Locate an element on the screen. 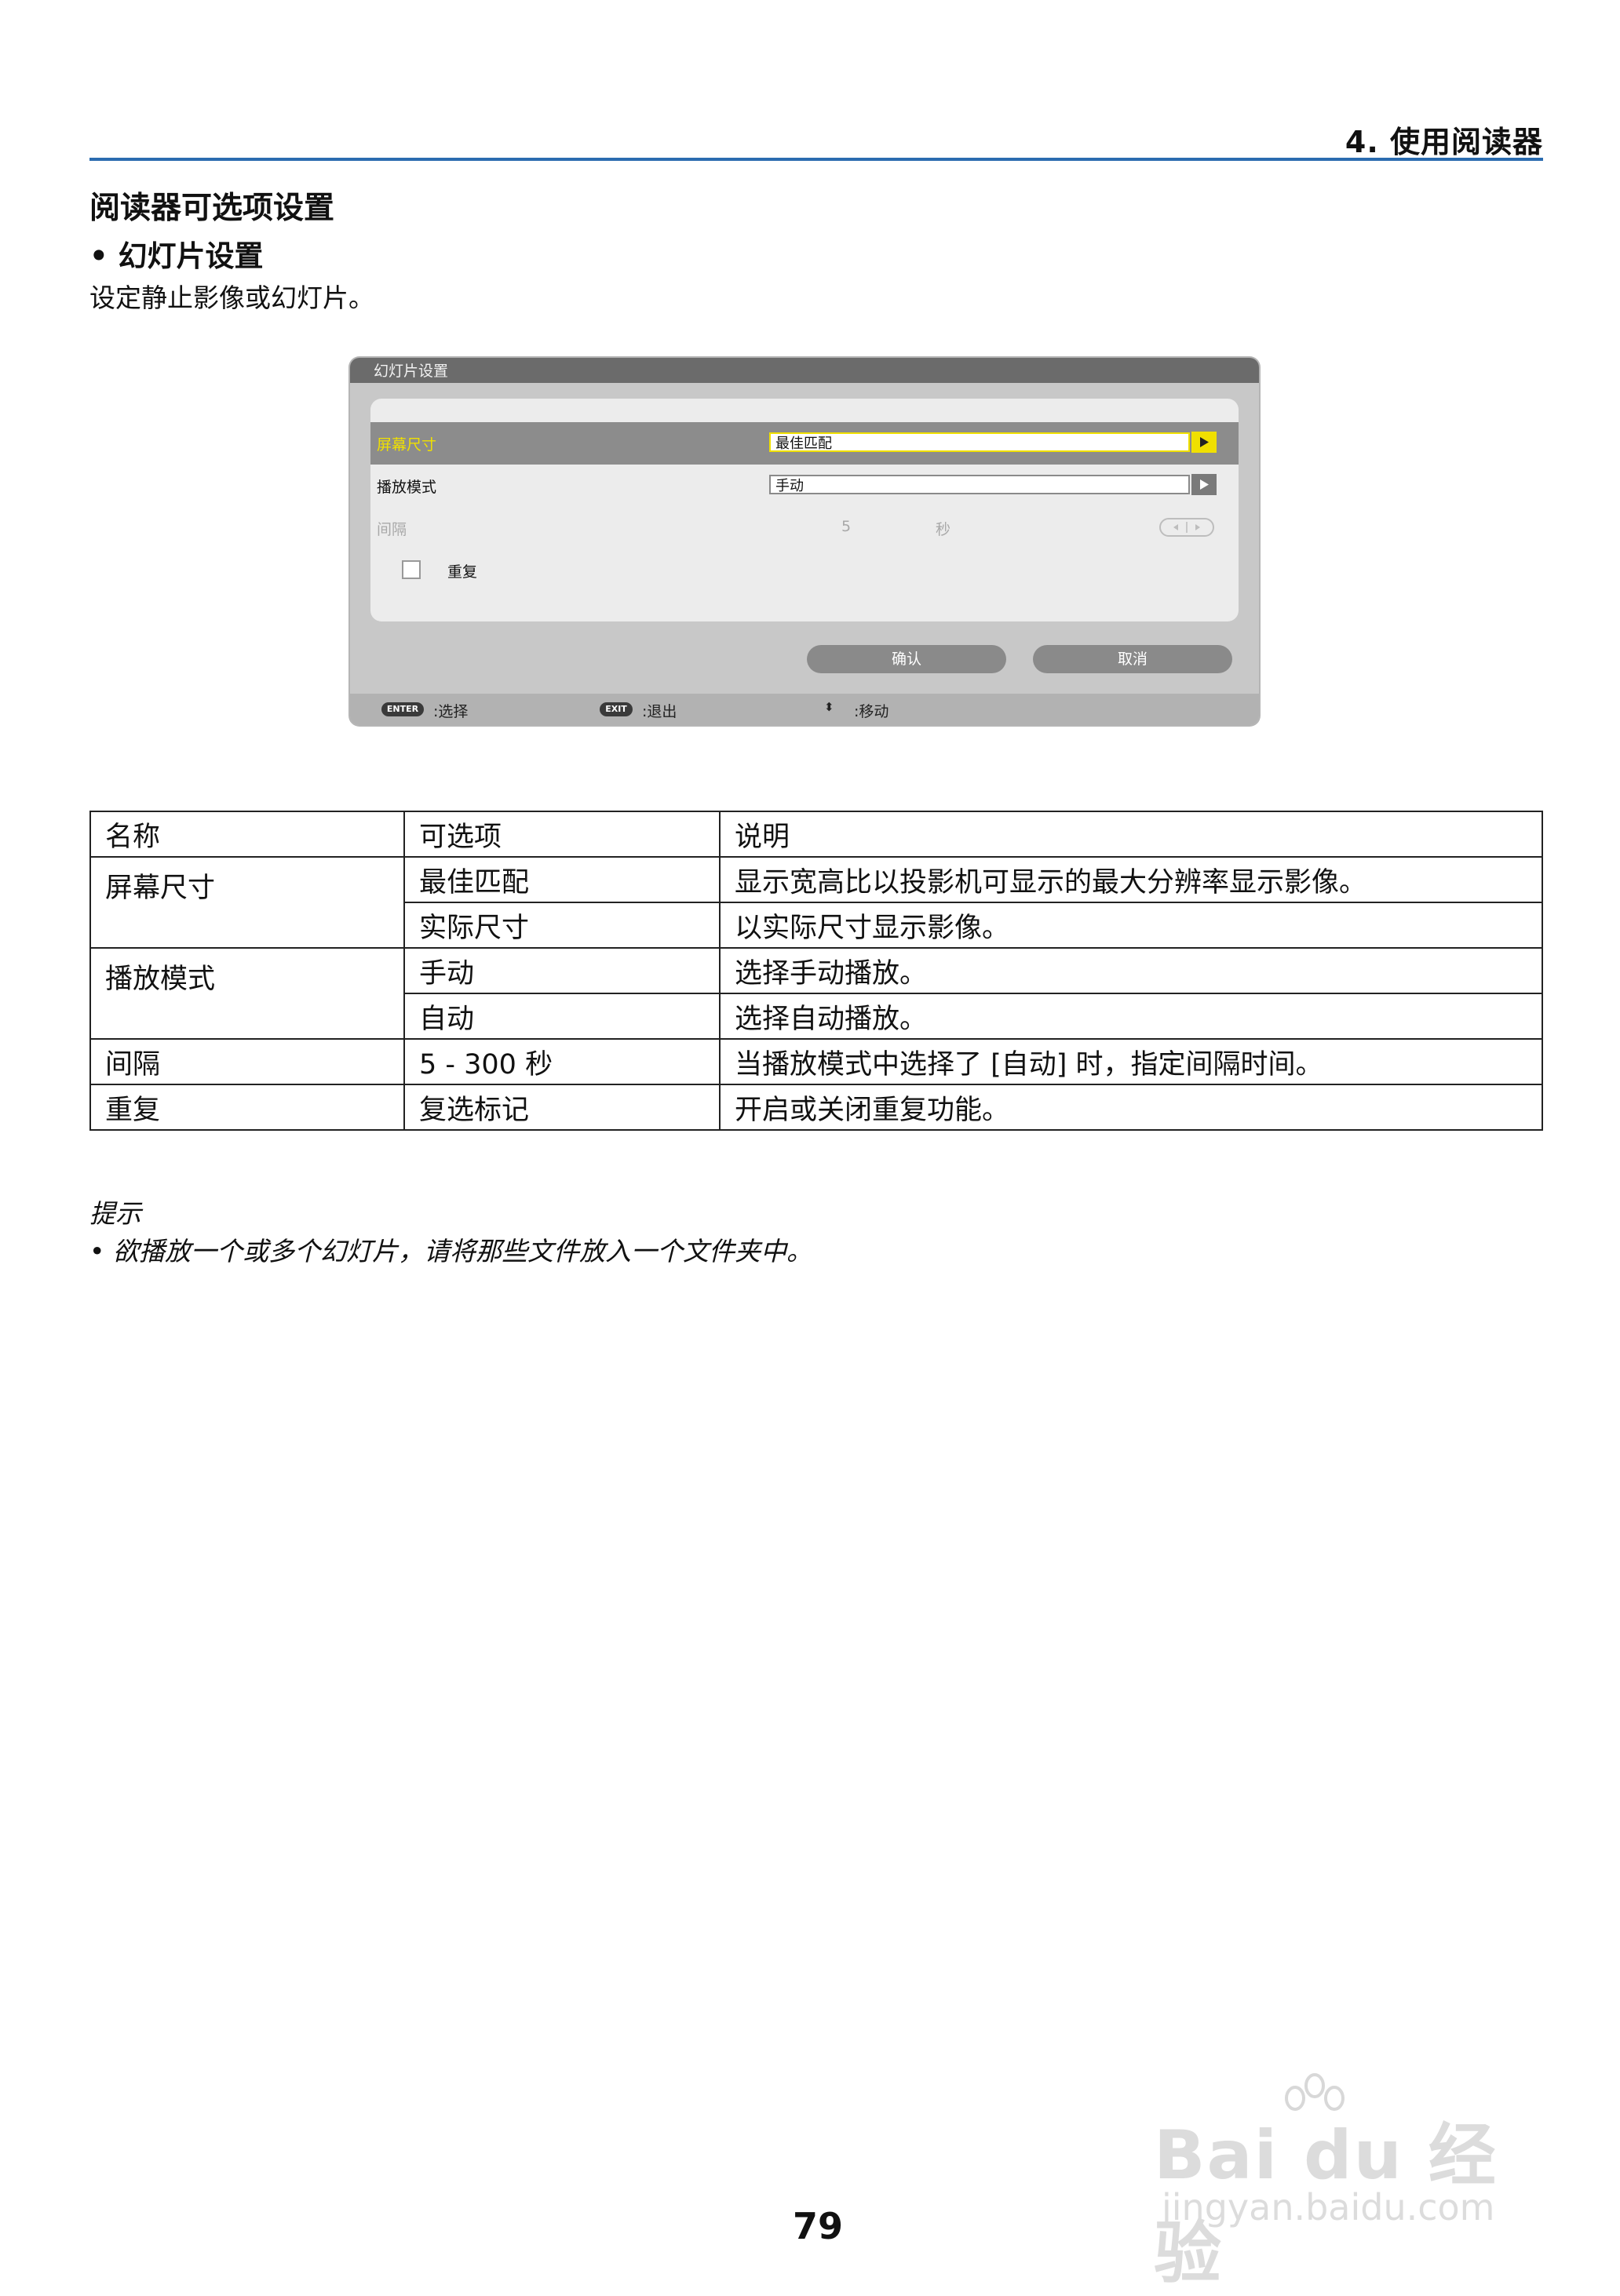  ok-button: 确认 is located at coordinates (906, 659).